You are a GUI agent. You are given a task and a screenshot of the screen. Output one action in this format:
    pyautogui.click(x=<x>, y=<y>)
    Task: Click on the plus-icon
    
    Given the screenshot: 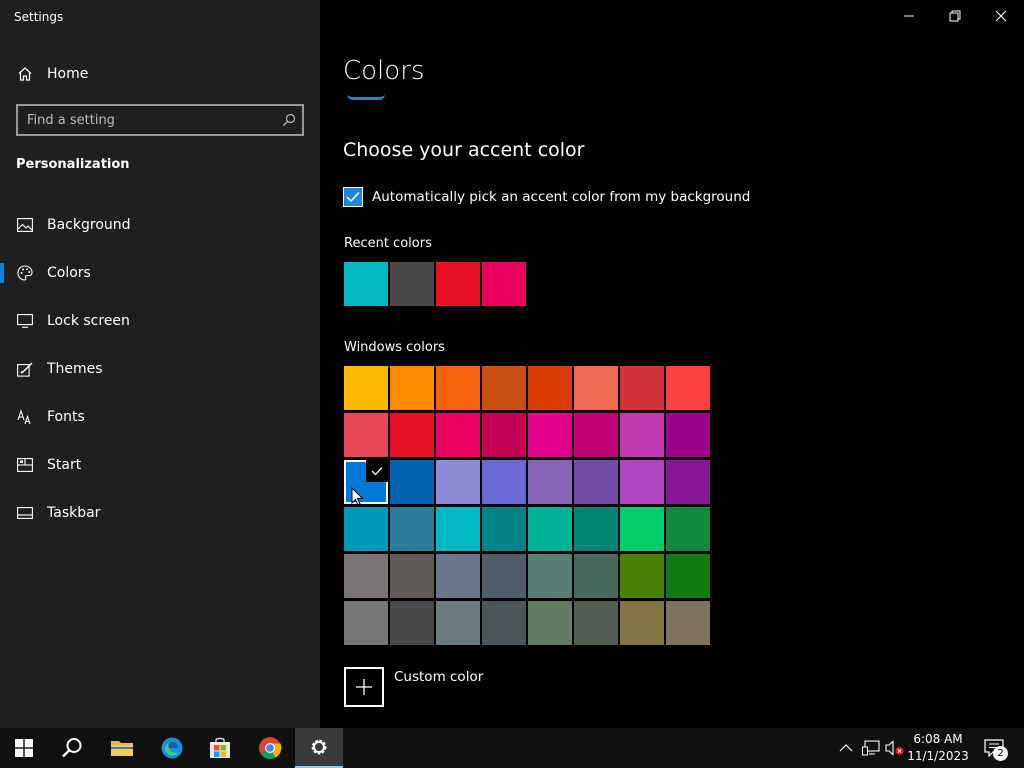 What is the action you would take?
    pyautogui.click(x=364, y=687)
    